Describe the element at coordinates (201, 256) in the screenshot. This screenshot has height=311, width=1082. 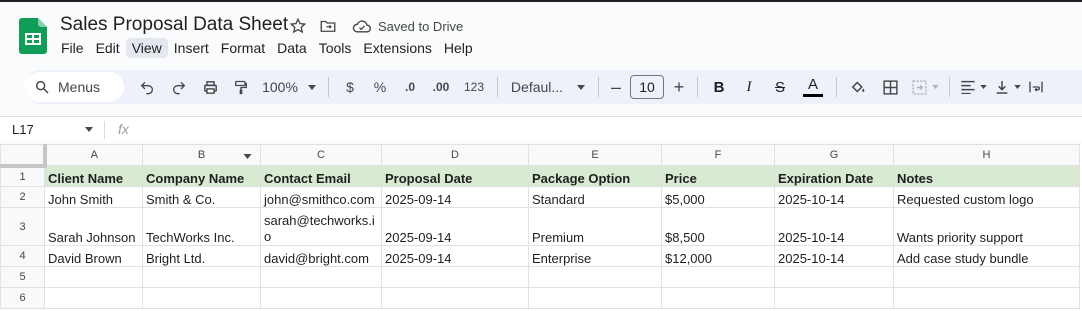
I see `cell: Bright Ltd.` at that location.